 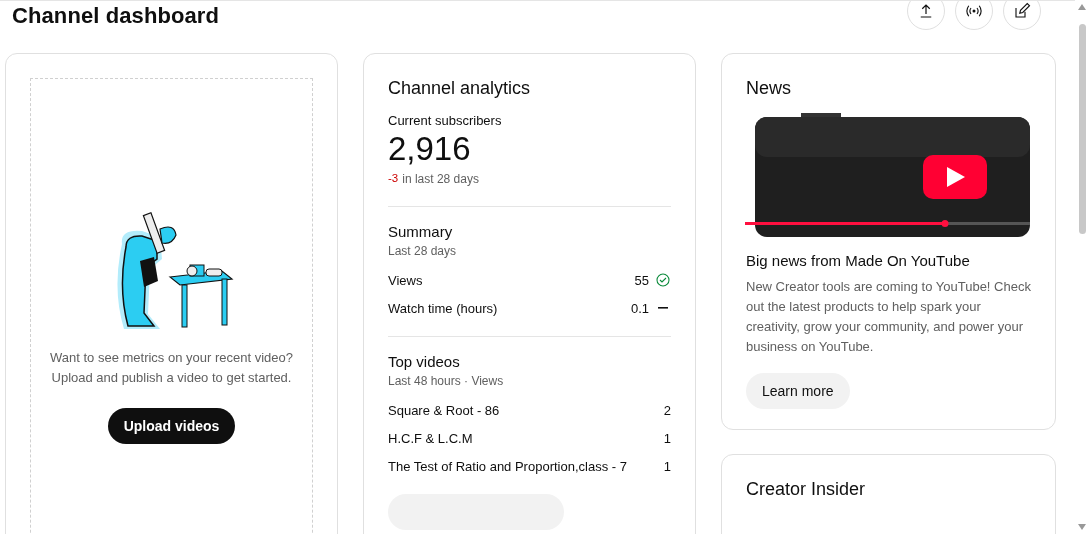 I want to click on metric-label: Watch time (hours), so click(x=443, y=308).